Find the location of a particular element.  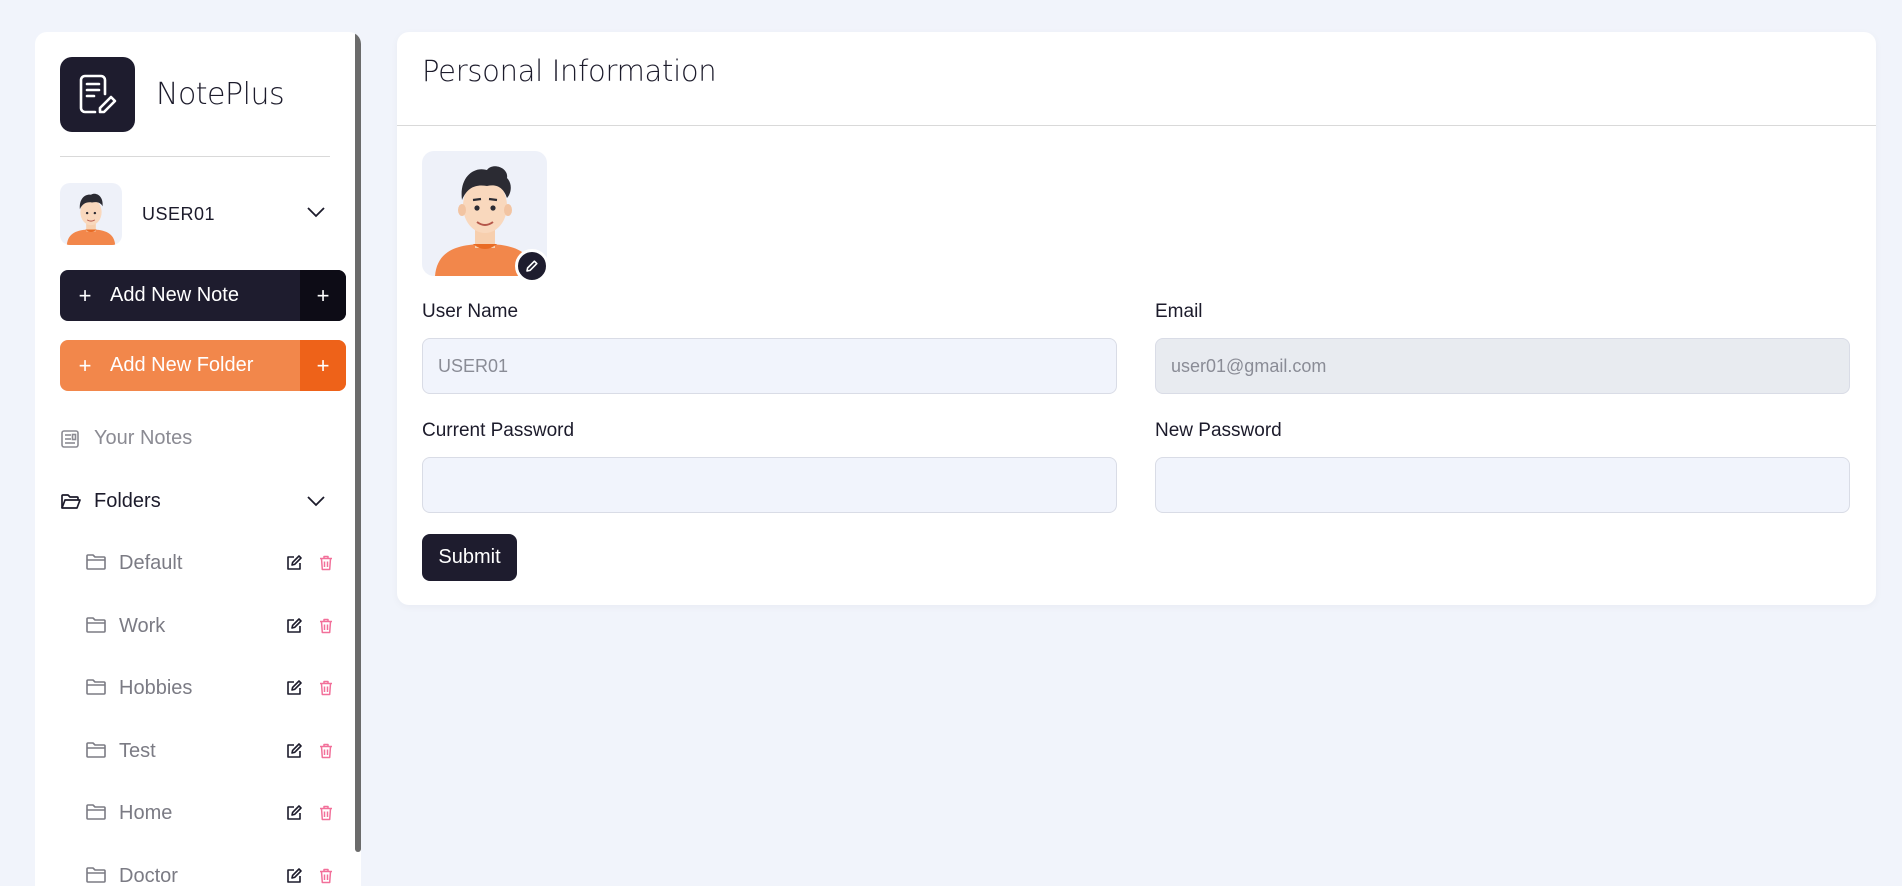

user-menu: USER01 is located at coordinates (195, 214).